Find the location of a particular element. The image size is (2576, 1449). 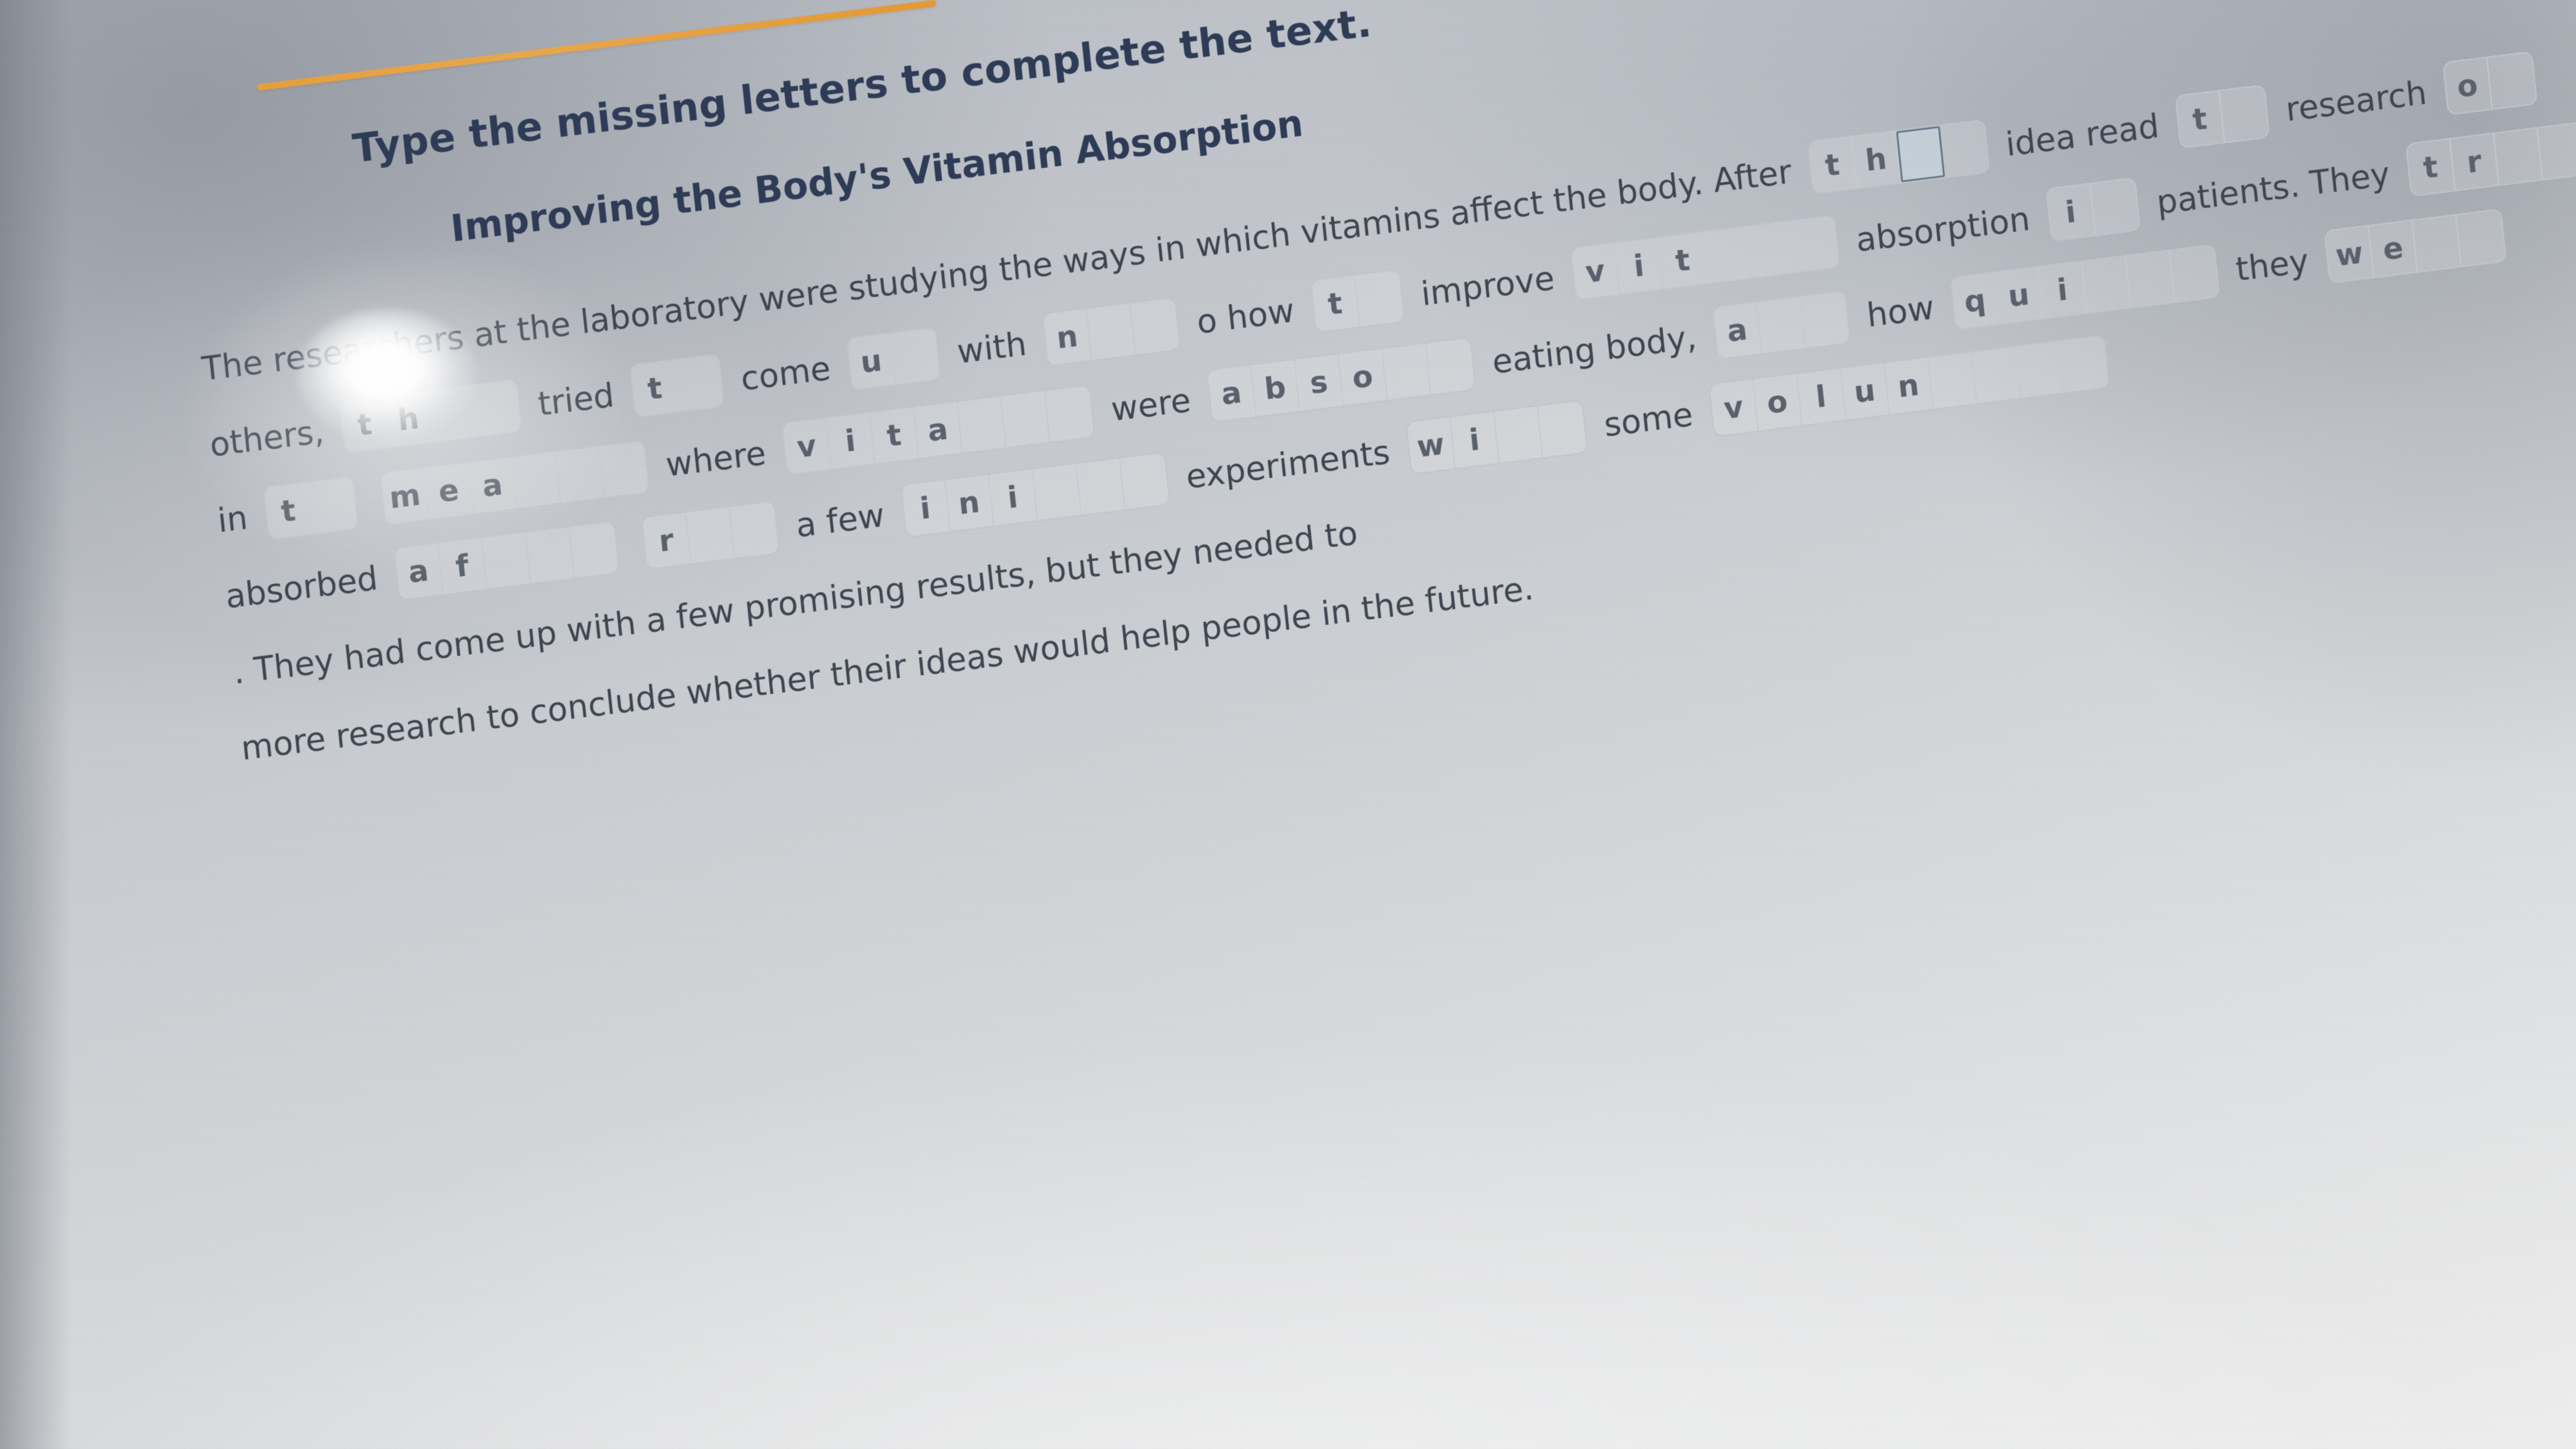

letter-input-group: vita is located at coordinates (938, 430).